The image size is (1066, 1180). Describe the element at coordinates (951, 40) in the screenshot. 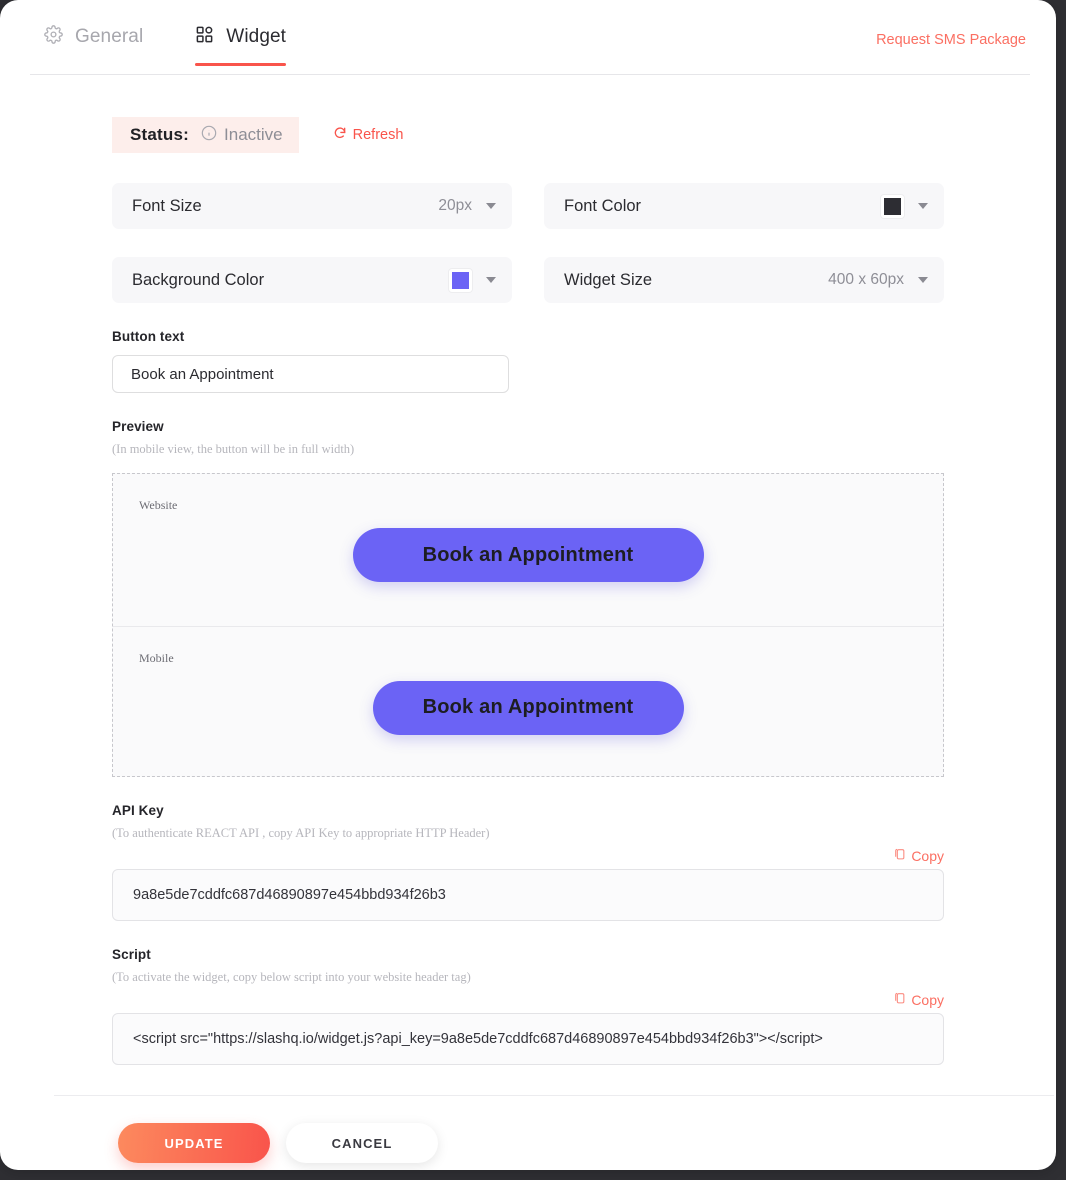

I see `request-sms-package-link: Request SMS Package` at that location.